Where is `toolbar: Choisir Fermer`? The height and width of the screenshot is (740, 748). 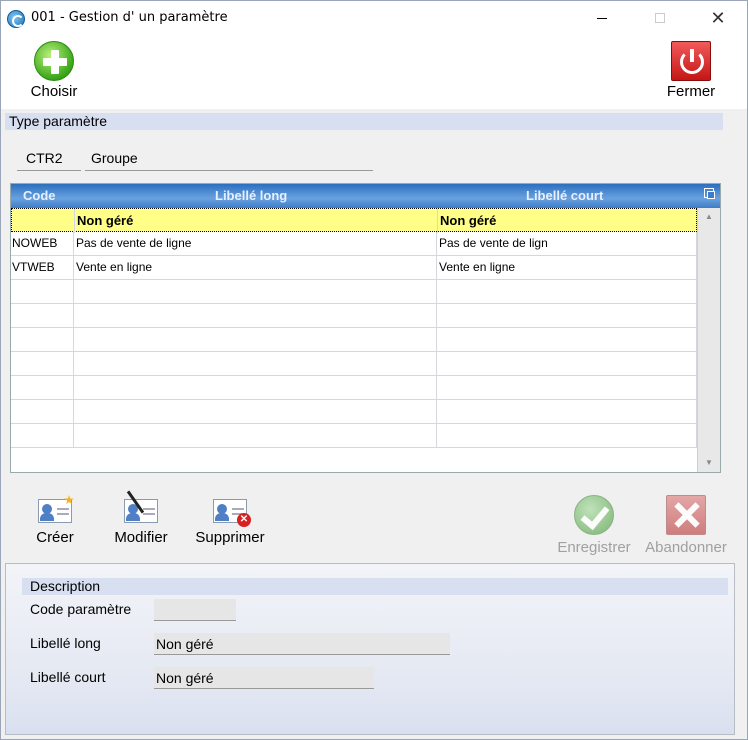 toolbar: Choisir Fermer is located at coordinates (374, 72).